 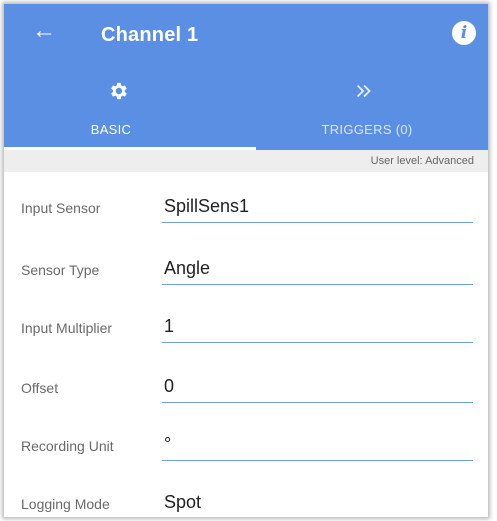 I want to click on user-level-bar: User level: Advanced, so click(x=246, y=161).